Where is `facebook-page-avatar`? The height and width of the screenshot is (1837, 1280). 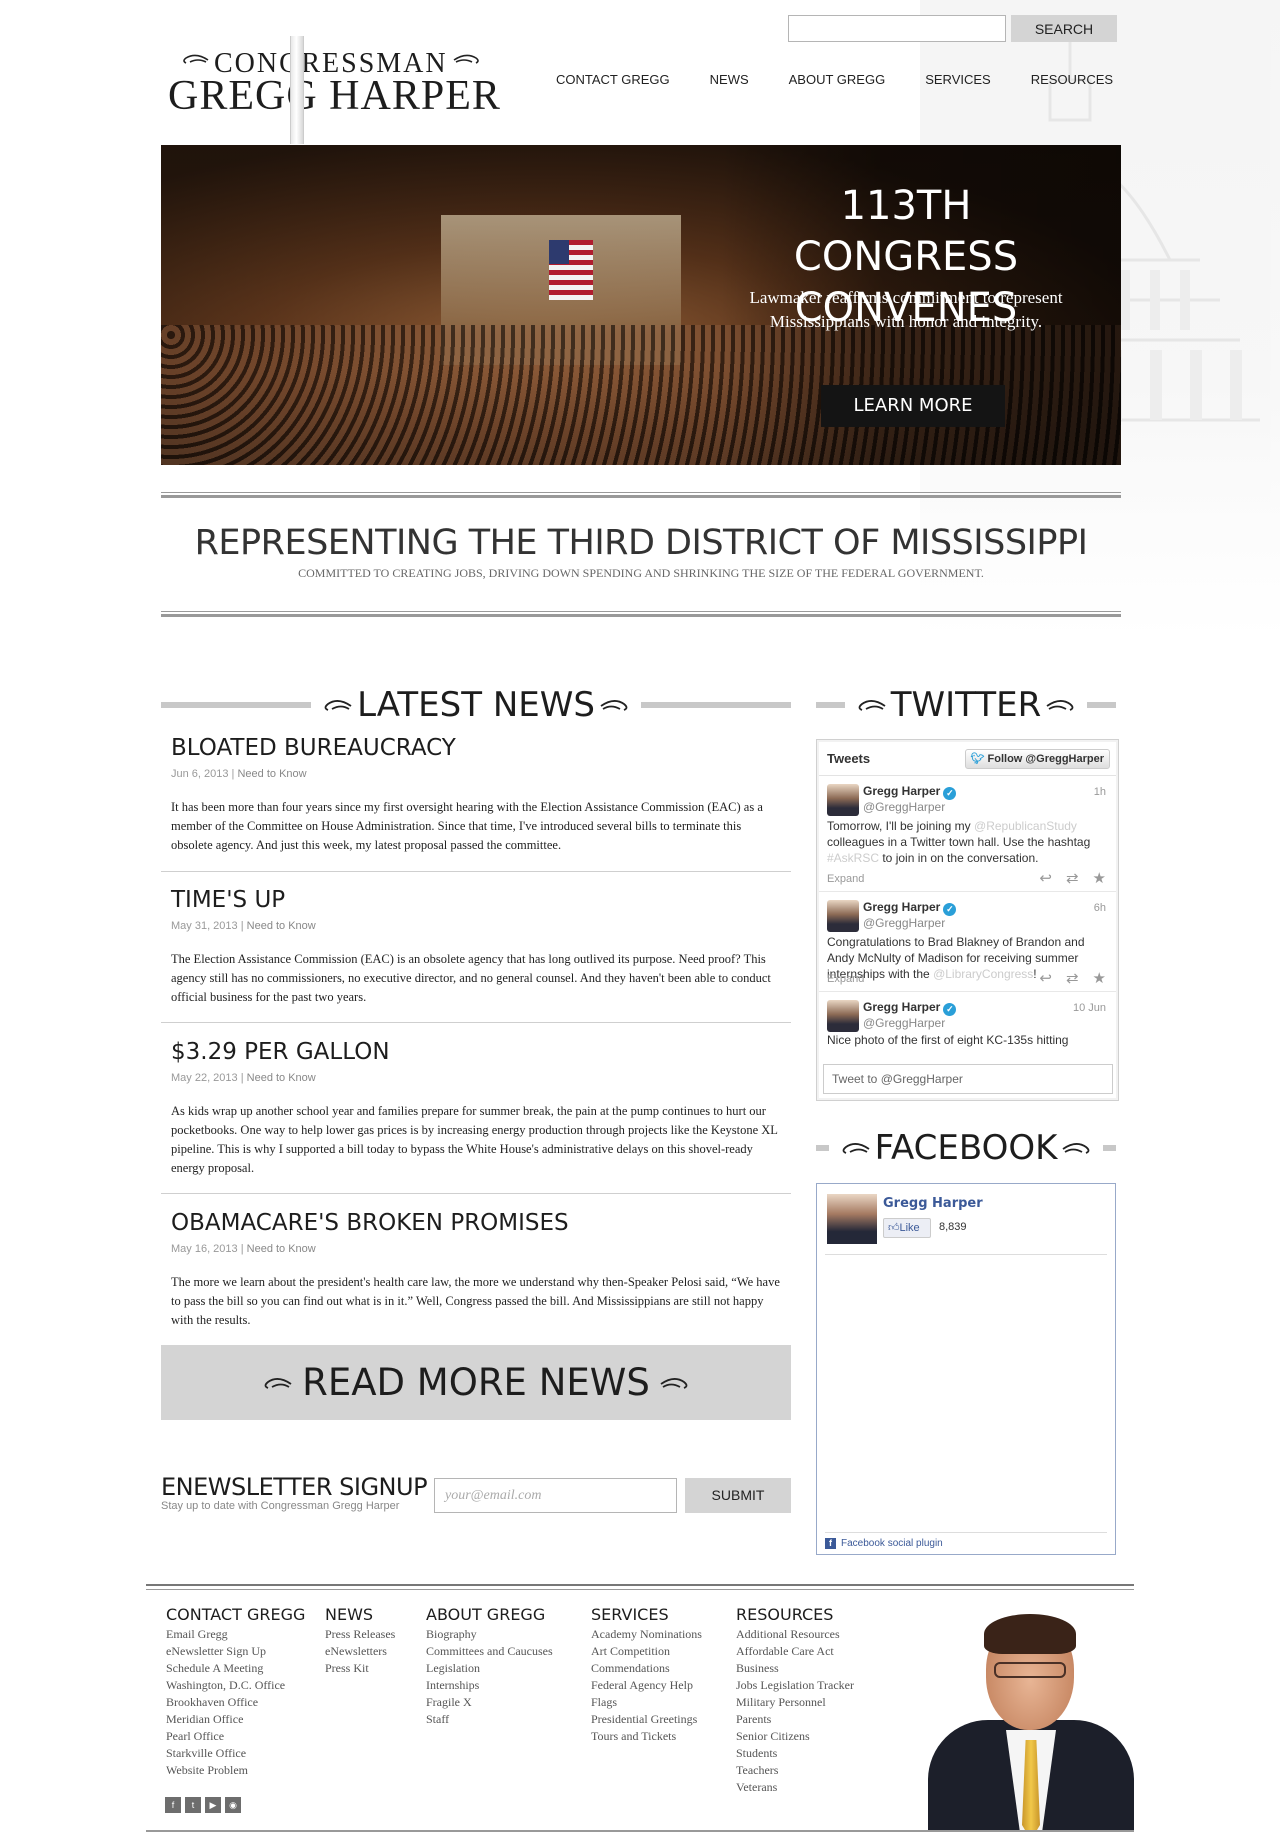 facebook-page-avatar is located at coordinates (852, 1219).